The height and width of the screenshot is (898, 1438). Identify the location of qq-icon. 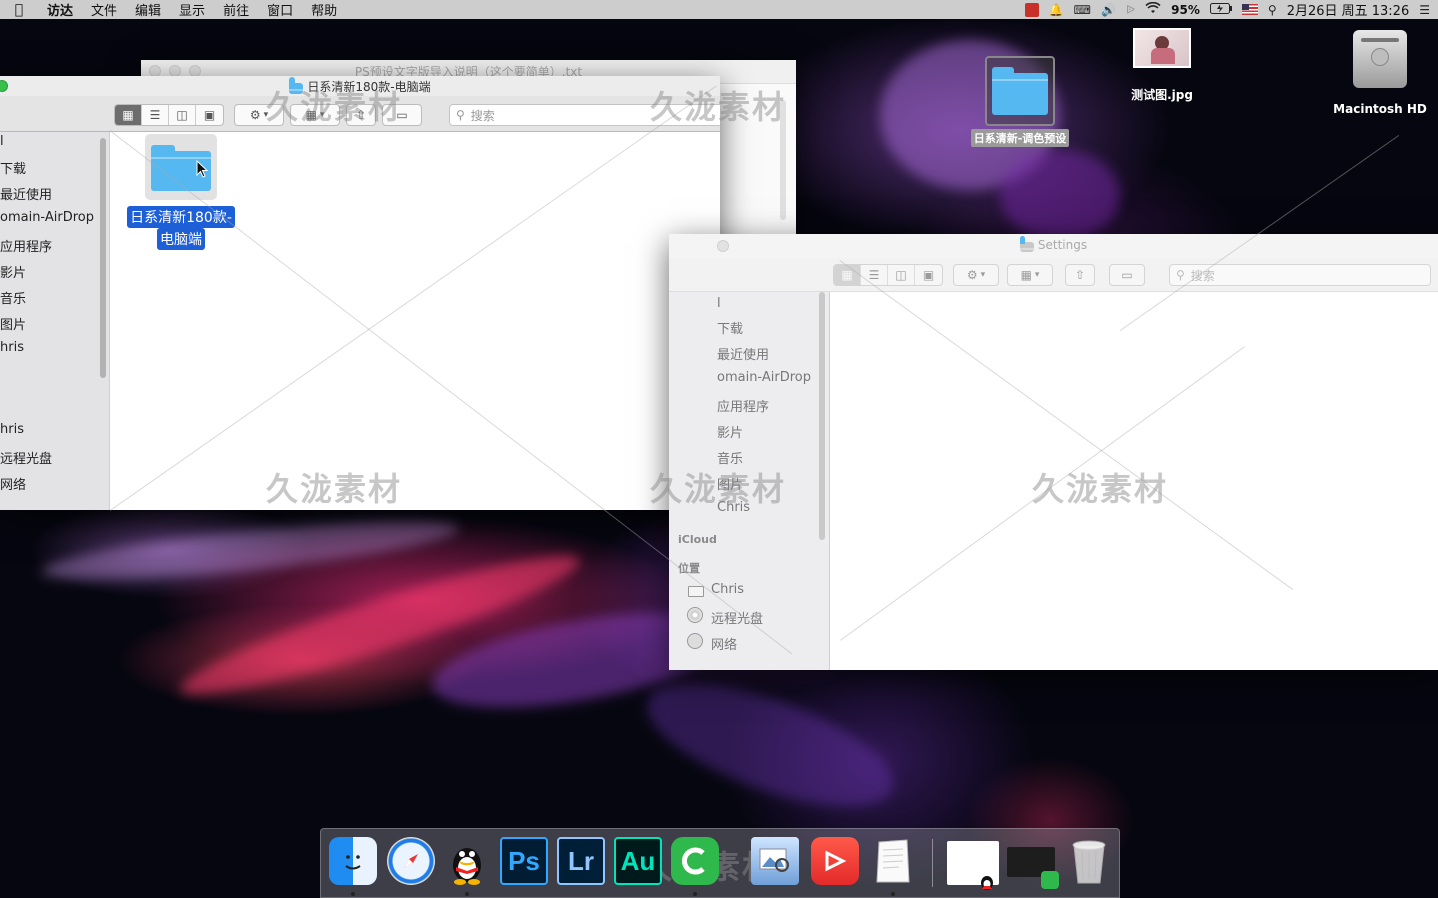
(467, 861).